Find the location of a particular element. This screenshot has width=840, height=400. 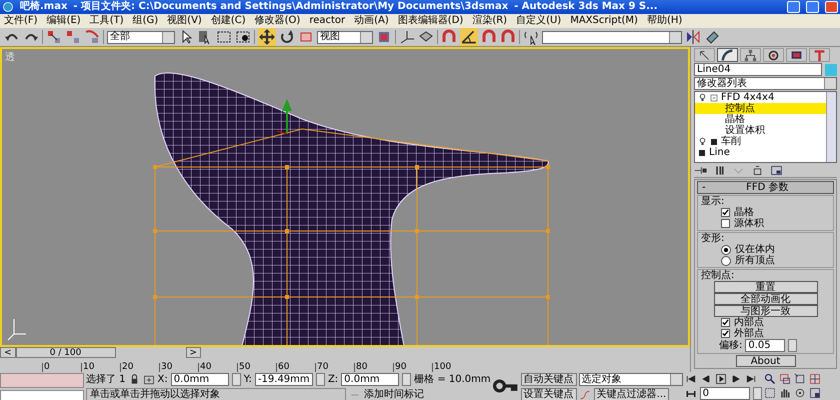

region-zoom-icon is located at coordinates (770, 393).